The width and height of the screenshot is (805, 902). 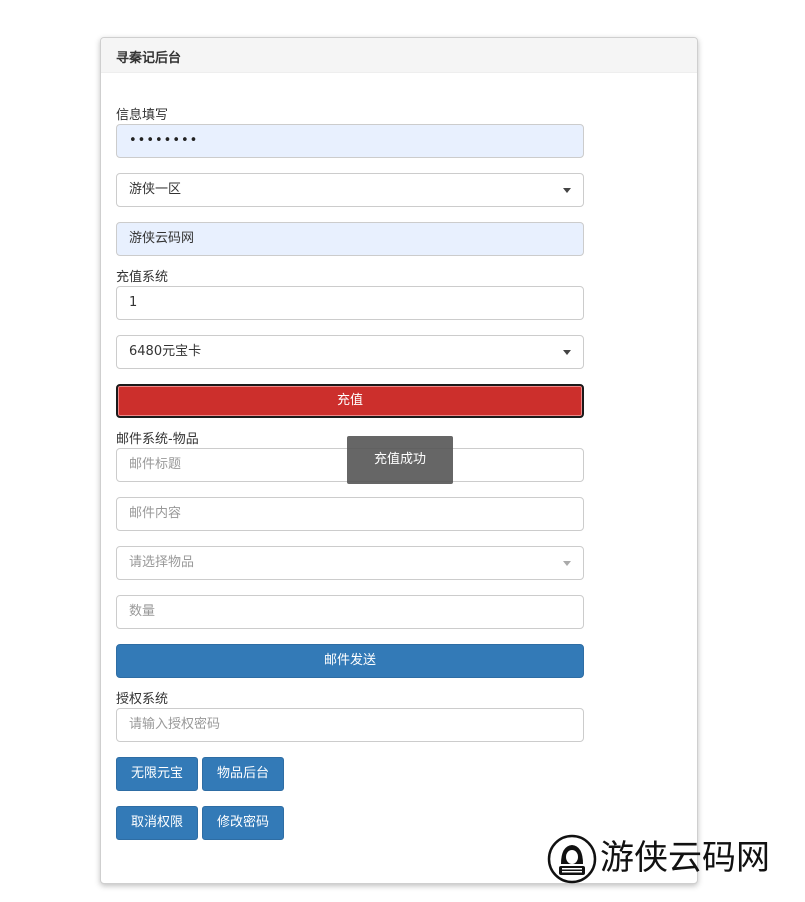 I want to click on mail-item-placeholder: 请选择物品, so click(x=162, y=562).